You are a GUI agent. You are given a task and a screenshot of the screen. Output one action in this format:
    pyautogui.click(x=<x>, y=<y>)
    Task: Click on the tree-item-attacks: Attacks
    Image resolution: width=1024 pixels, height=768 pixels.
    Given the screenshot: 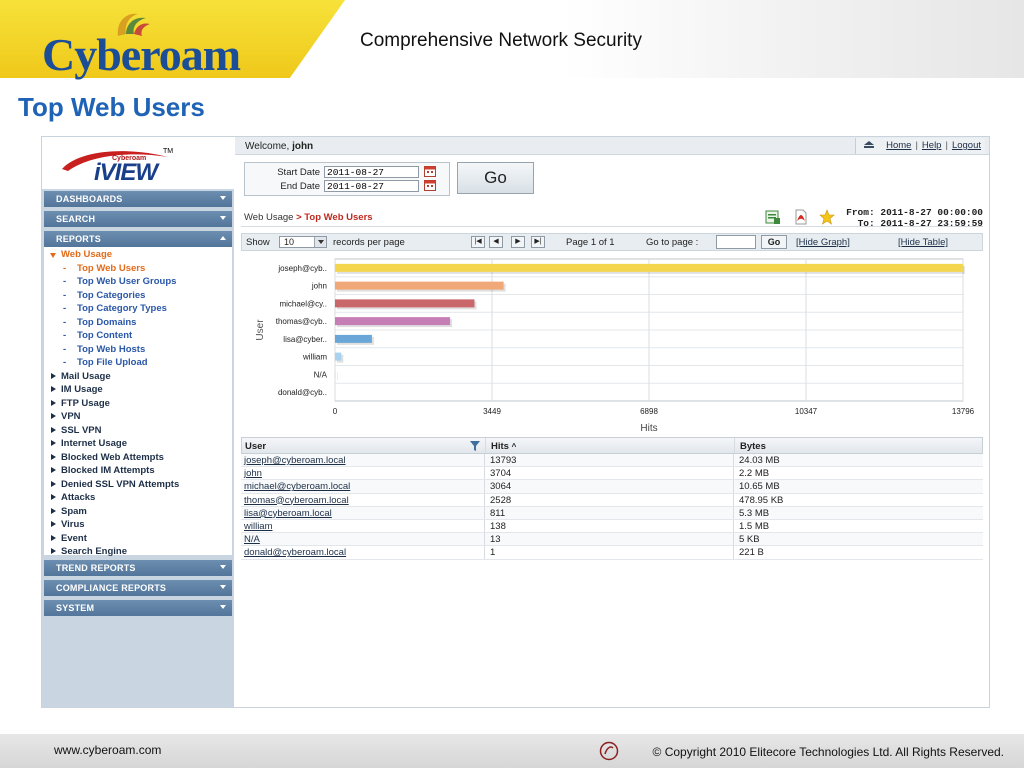 What is the action you would take?
    pyautogui.click(x=138, y=498)
    